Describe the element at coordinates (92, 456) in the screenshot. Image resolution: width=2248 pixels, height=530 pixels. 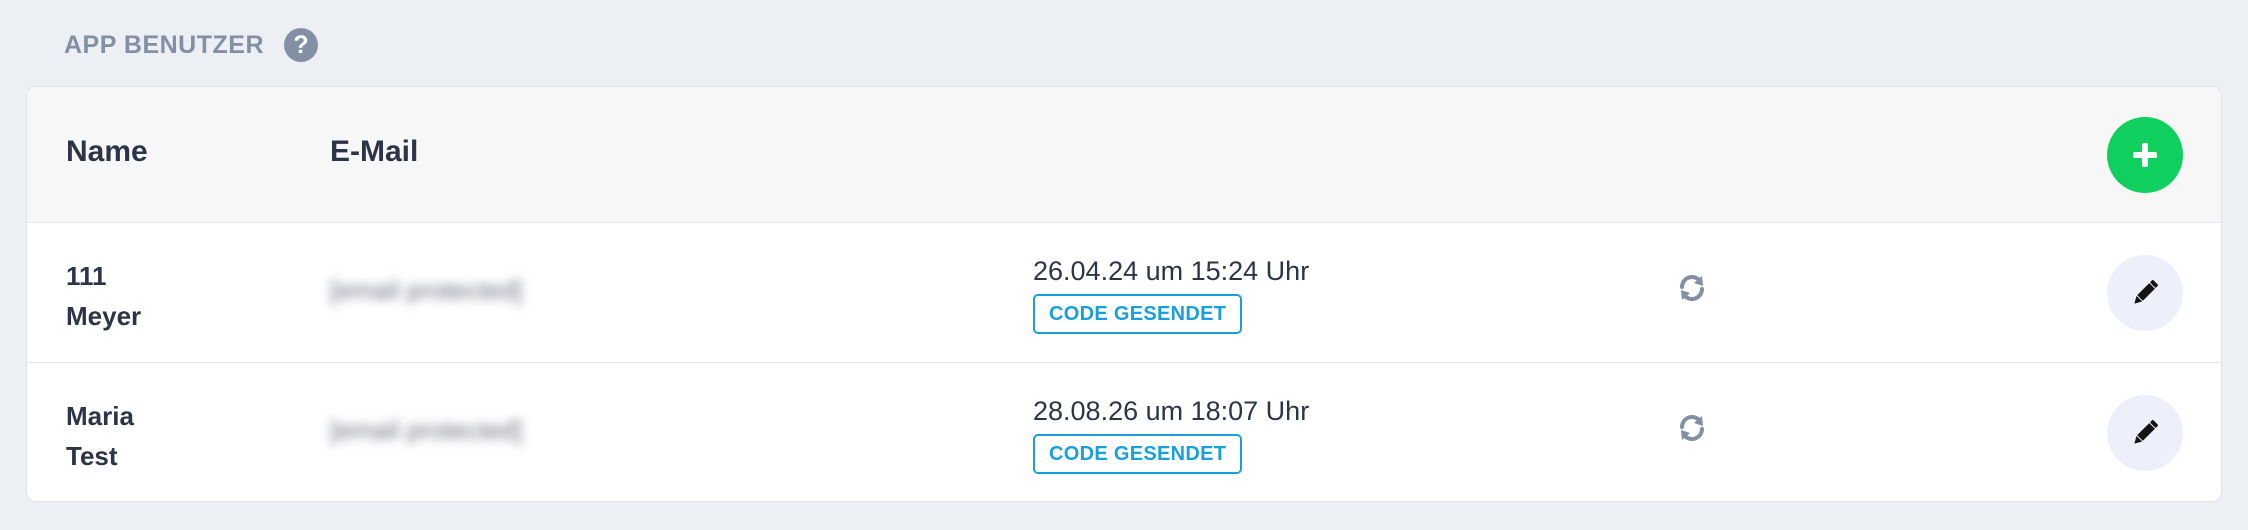
I see `user-last-name: Test` at that location.